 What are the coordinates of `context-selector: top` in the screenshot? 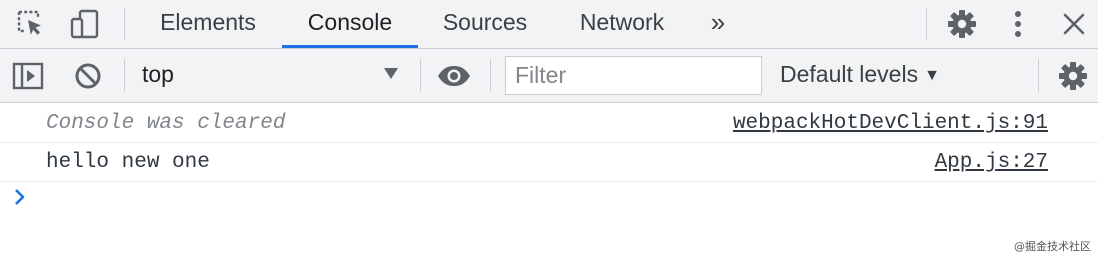 It's located at (272, 75).